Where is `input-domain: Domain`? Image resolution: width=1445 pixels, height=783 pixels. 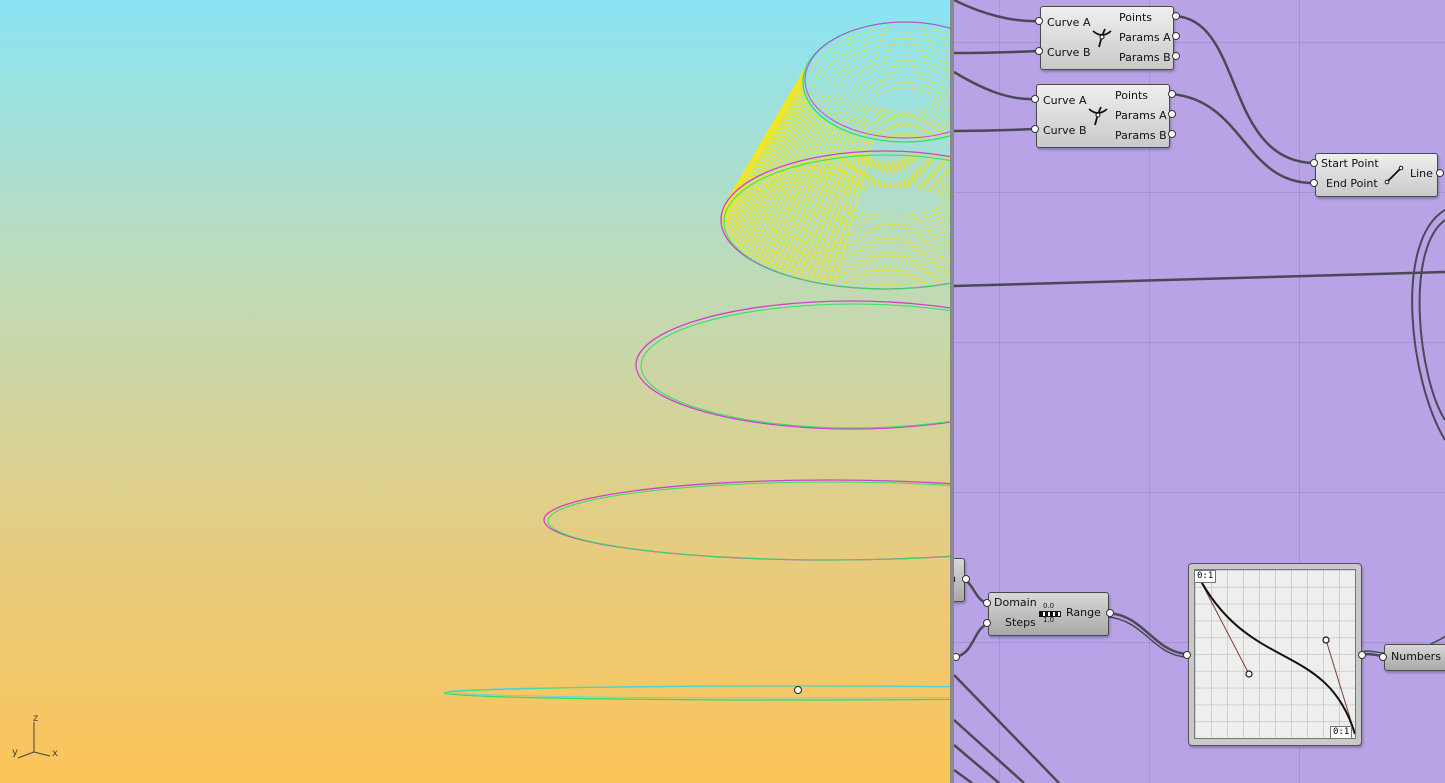 input-domain: Domain is located at coordinates (1015, 602).